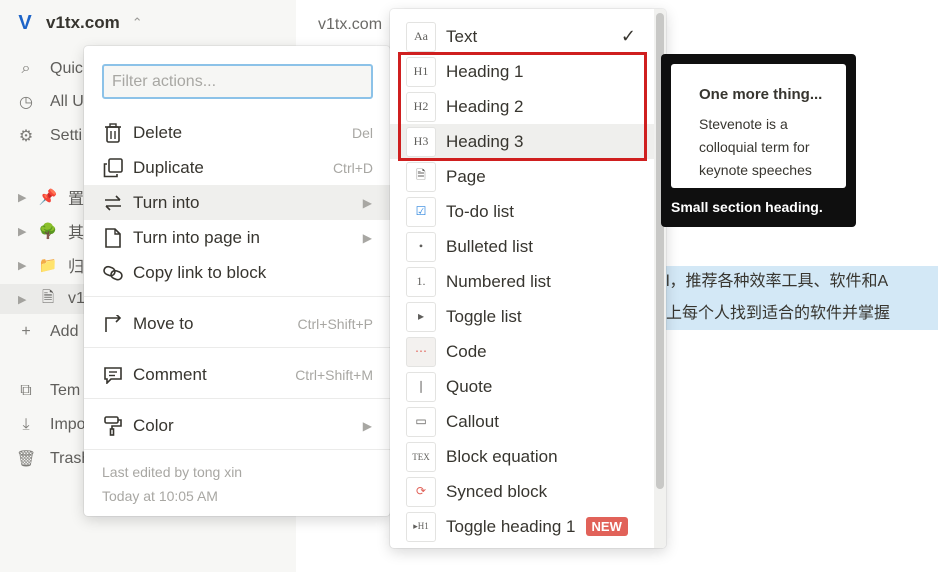  Describe the element at coordinates (421, 316) in the screenshot. I see `toggle-icon: ▸` at that location.